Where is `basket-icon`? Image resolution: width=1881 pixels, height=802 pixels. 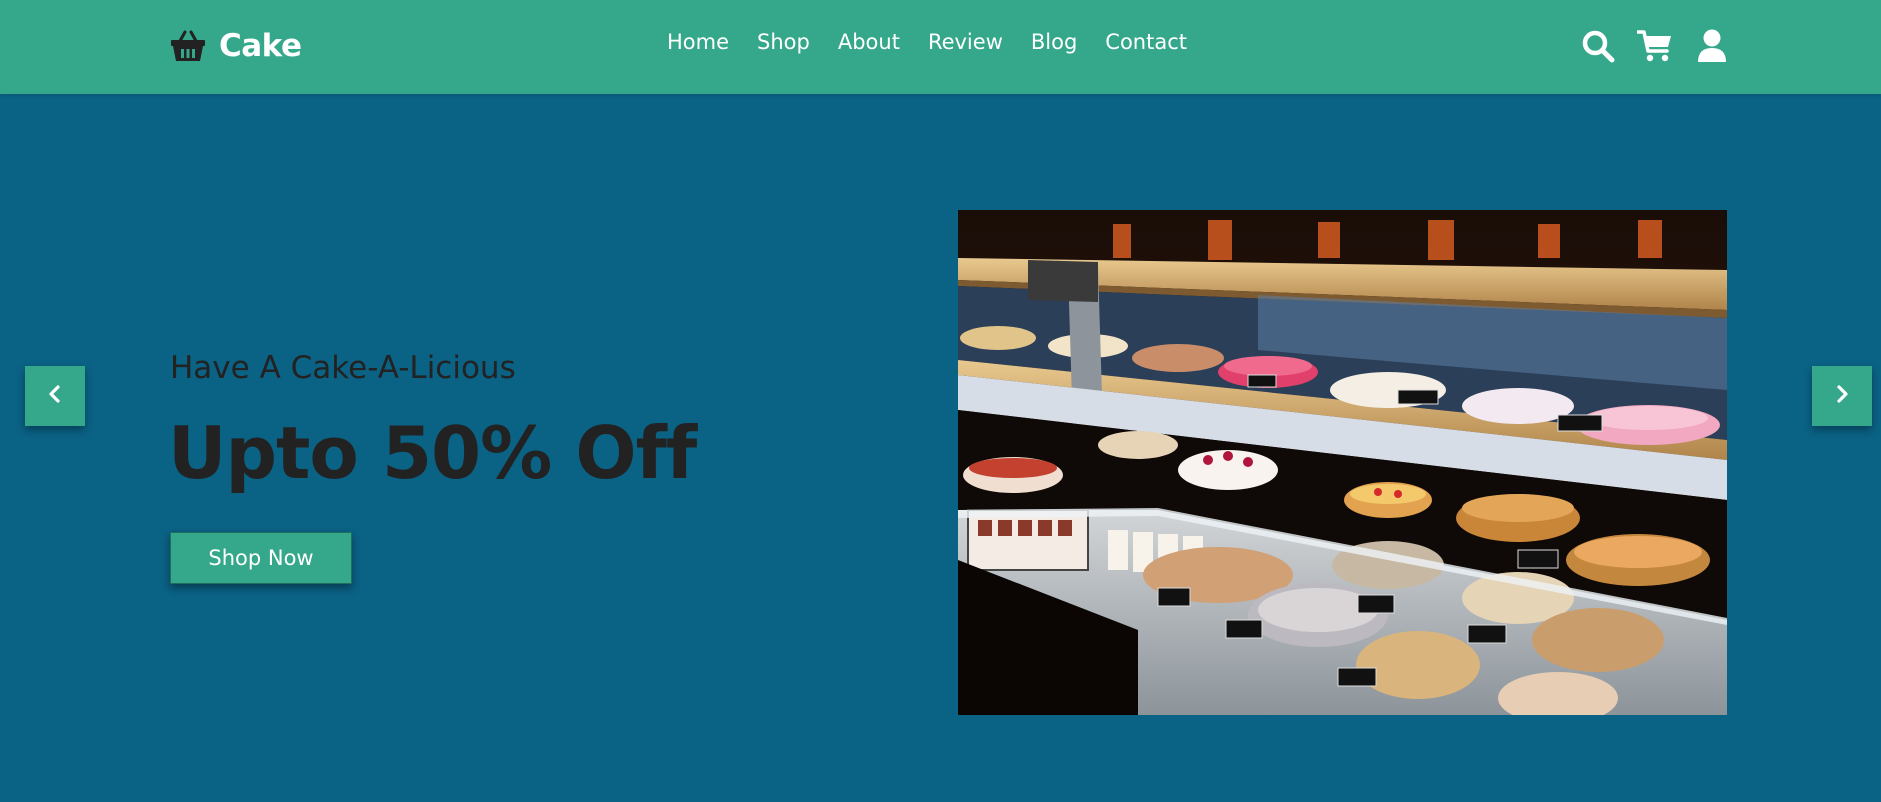
basket-icon is located at coordinates (188, 46).